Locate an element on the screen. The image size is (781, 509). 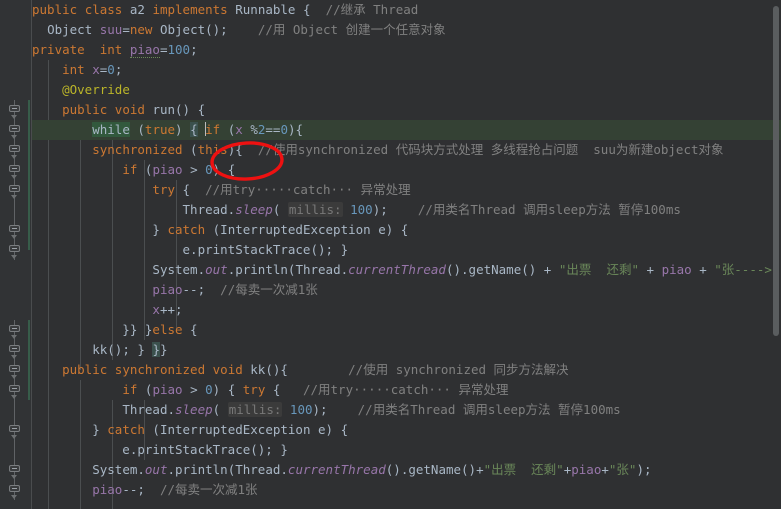
editor-gutter is located at coordinates (16, 254).